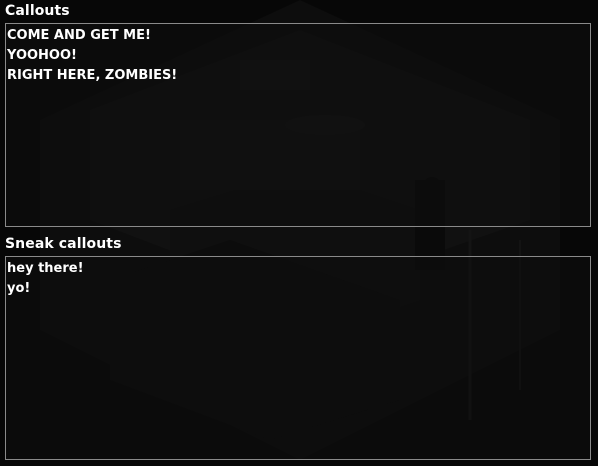 The image size is (598, 466). What do you see at coordinates (42, 55) in the screenshot?
I see `callout-line: YOOHOO!` at bounding box center [42, 55].